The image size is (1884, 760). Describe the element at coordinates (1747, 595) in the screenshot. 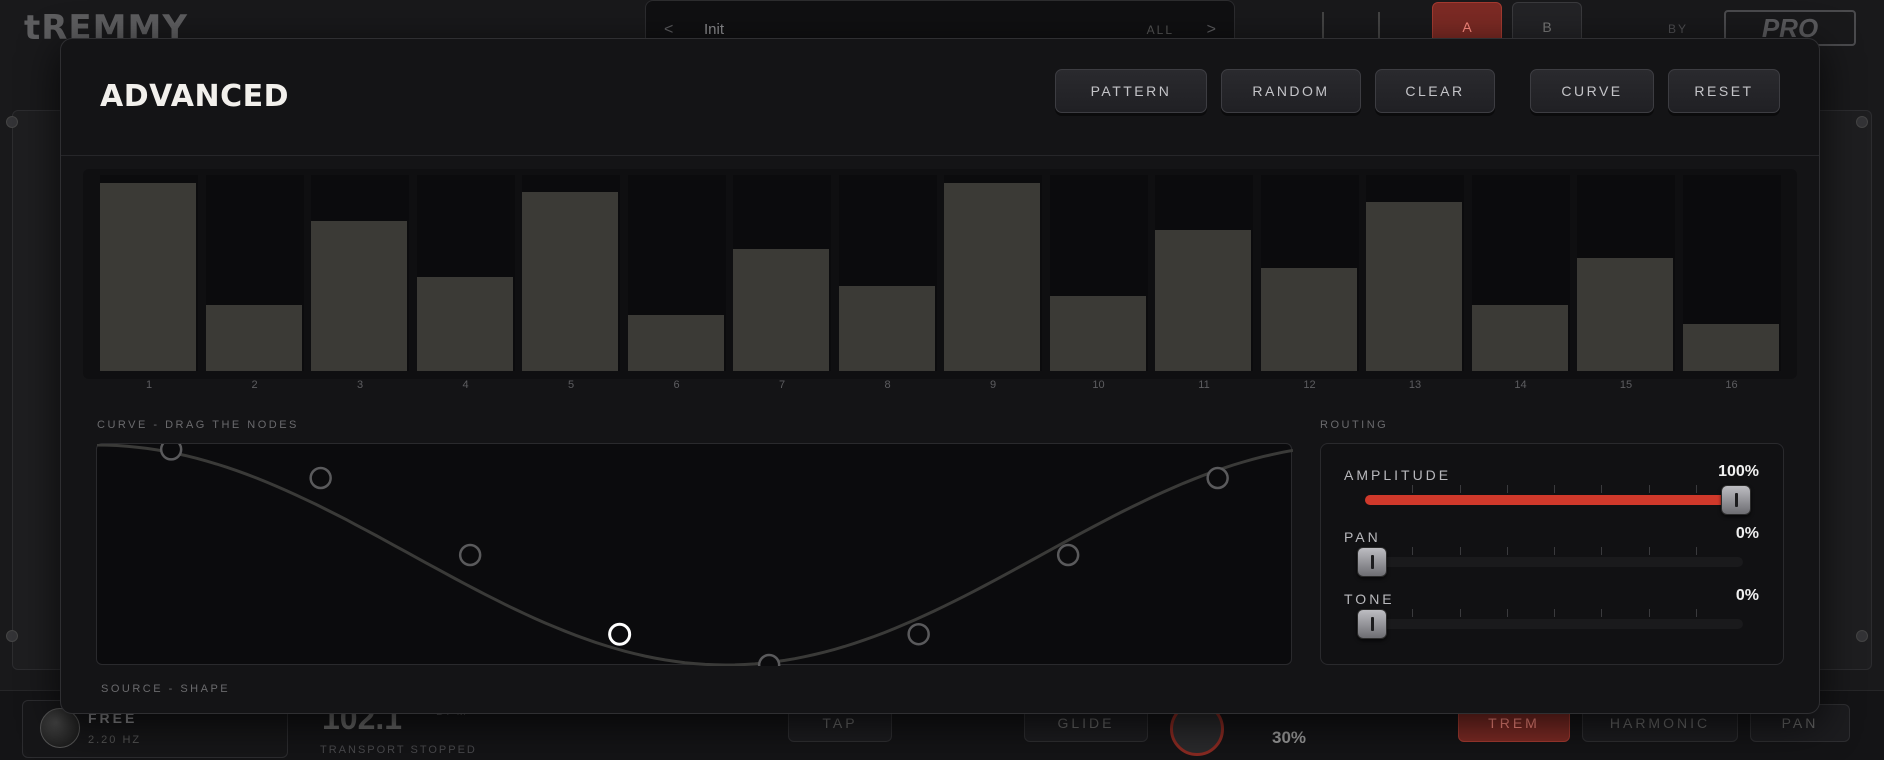

I see `tone-value: 0%` at that location.